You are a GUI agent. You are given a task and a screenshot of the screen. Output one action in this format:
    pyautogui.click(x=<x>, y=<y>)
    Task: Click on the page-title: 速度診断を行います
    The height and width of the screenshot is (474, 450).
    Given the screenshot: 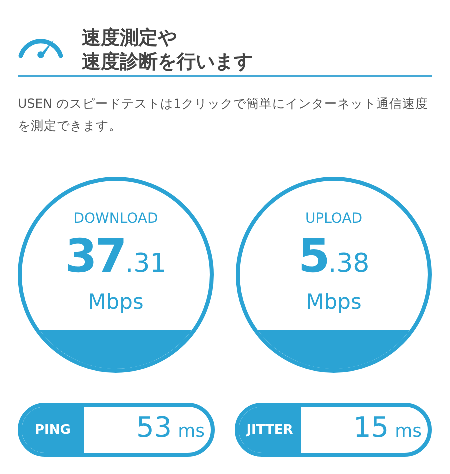 What is the action you would take?
    pyautogui.click(x=167, y=62)
    